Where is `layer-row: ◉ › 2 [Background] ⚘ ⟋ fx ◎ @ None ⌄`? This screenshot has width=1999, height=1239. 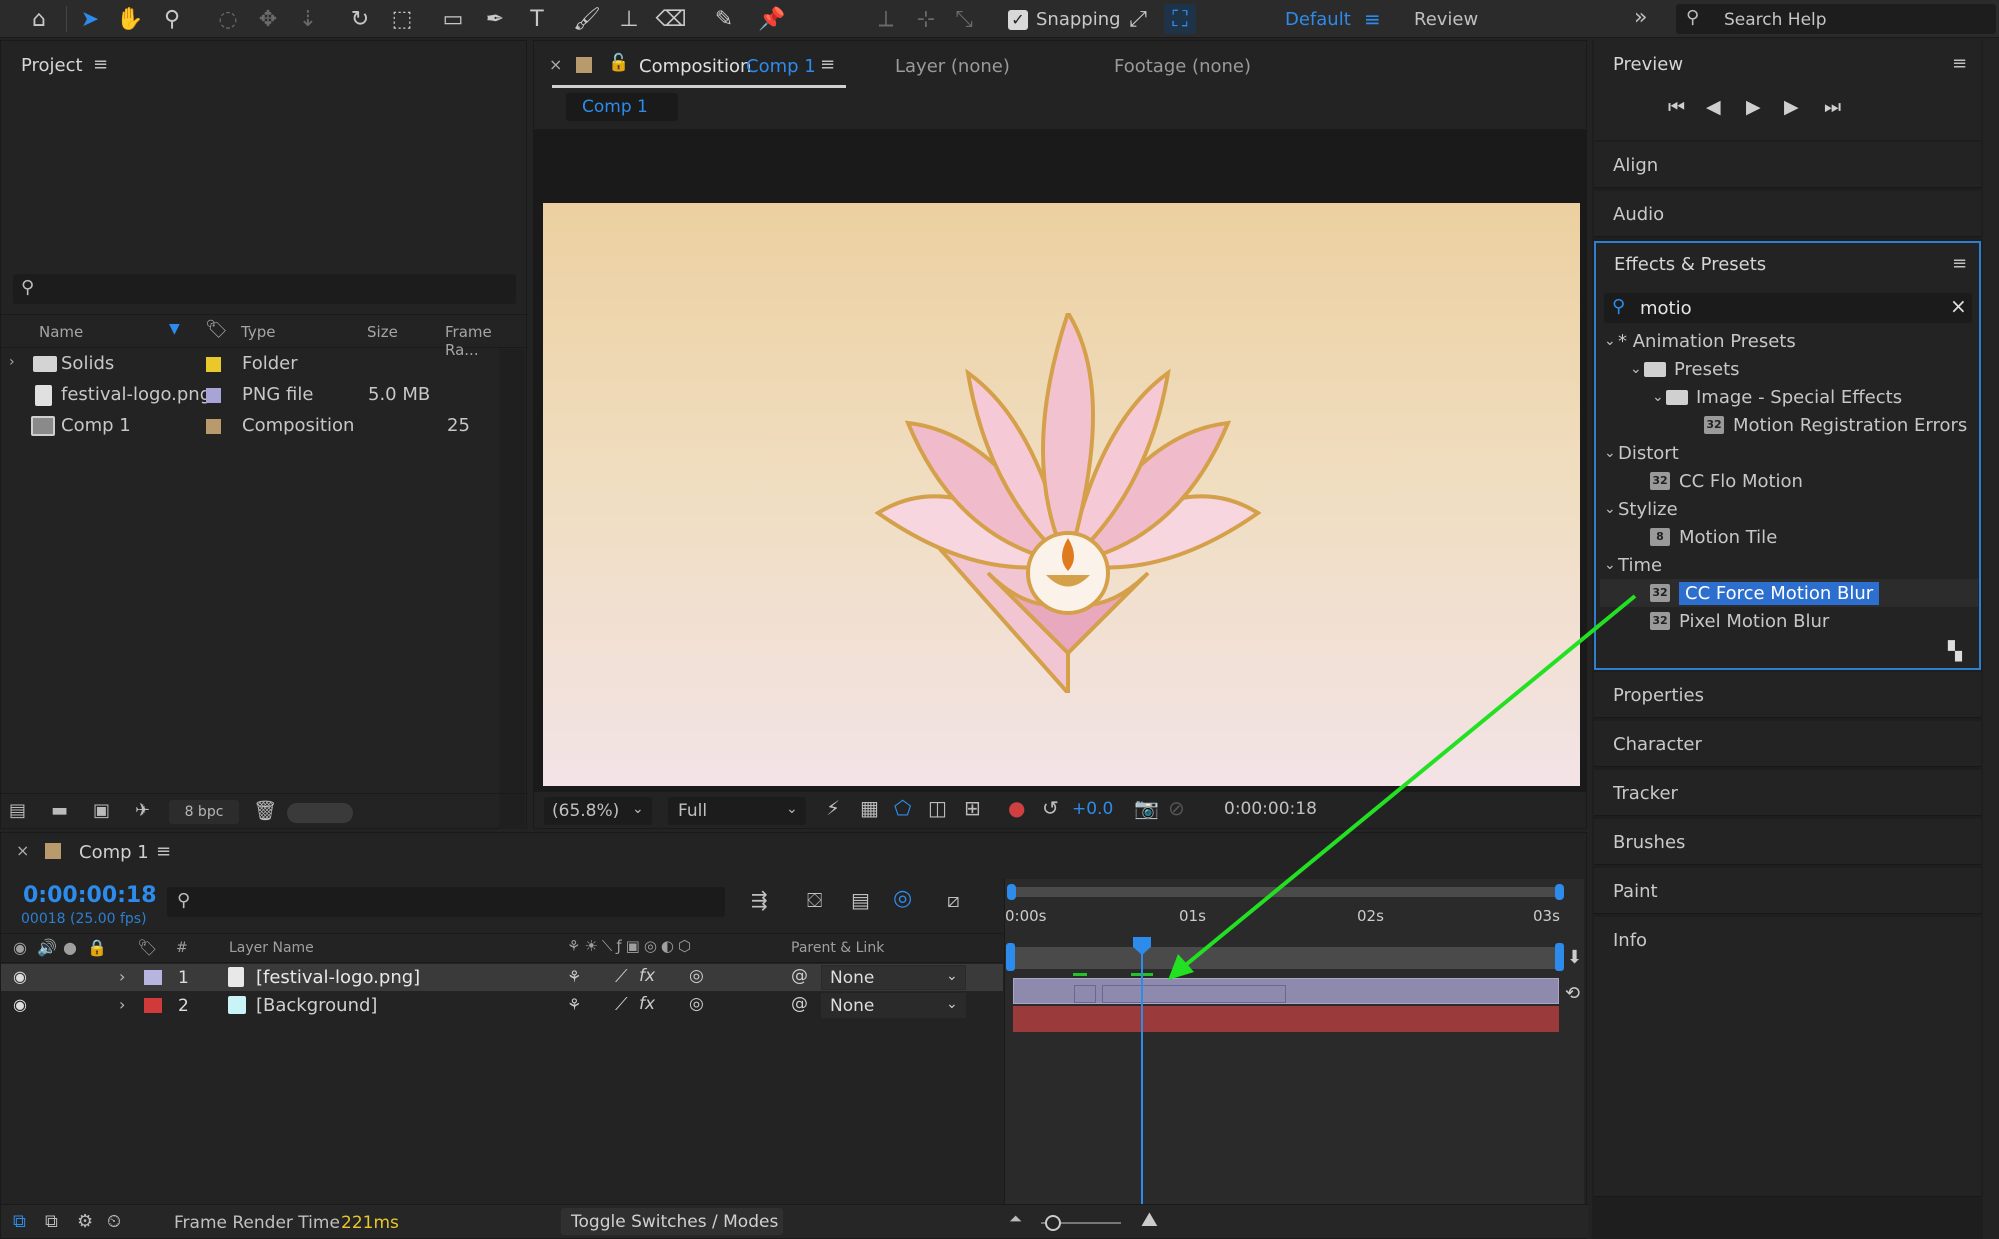 layer-row: ◉ › 2 [Background] ⚘ ⟋ fx ◎ @ None ⌄ is located at coordinates (502, 1005).